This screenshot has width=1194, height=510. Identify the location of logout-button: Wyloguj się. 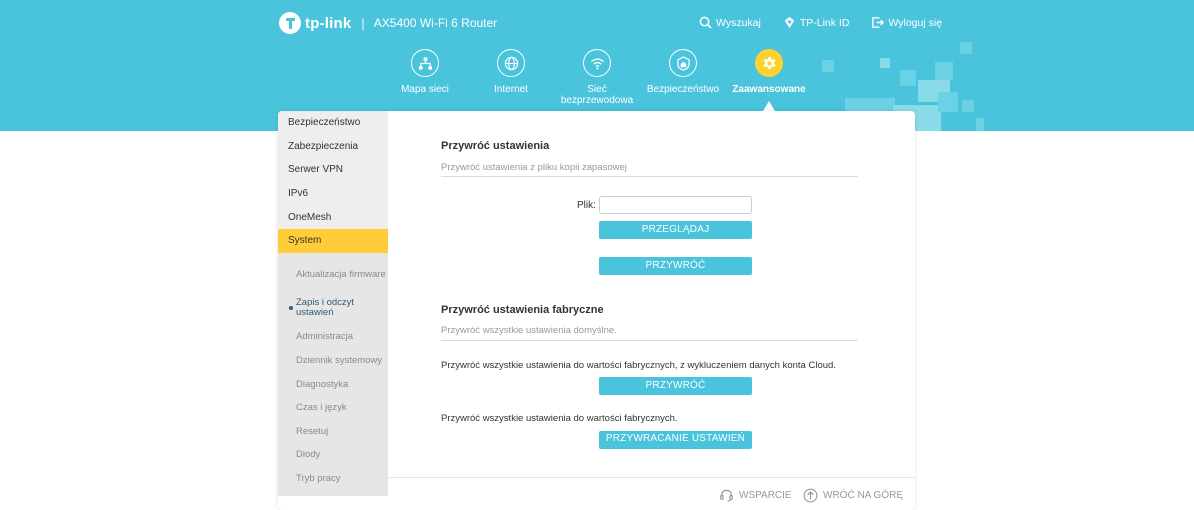
(906, 22).